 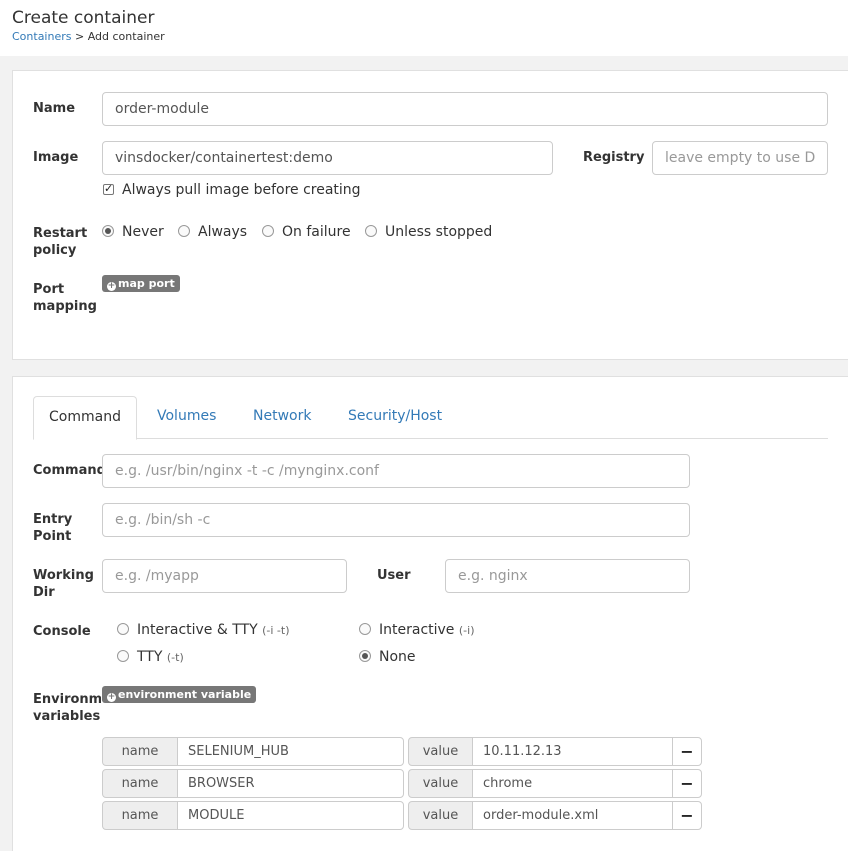 I want to click on console-interactive-tty-label: Interactive & TTY (-i -t), so click(x=213, y=630).